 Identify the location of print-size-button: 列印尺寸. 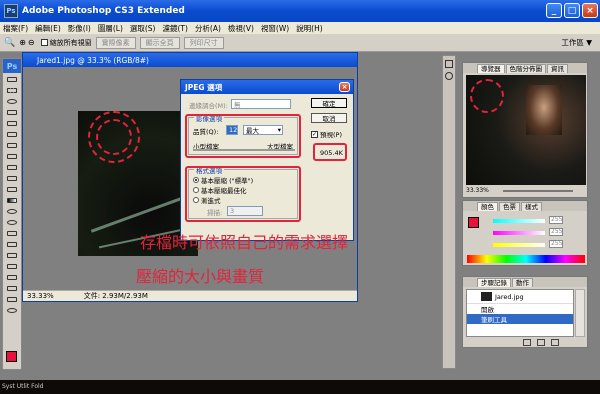
(203, 42).